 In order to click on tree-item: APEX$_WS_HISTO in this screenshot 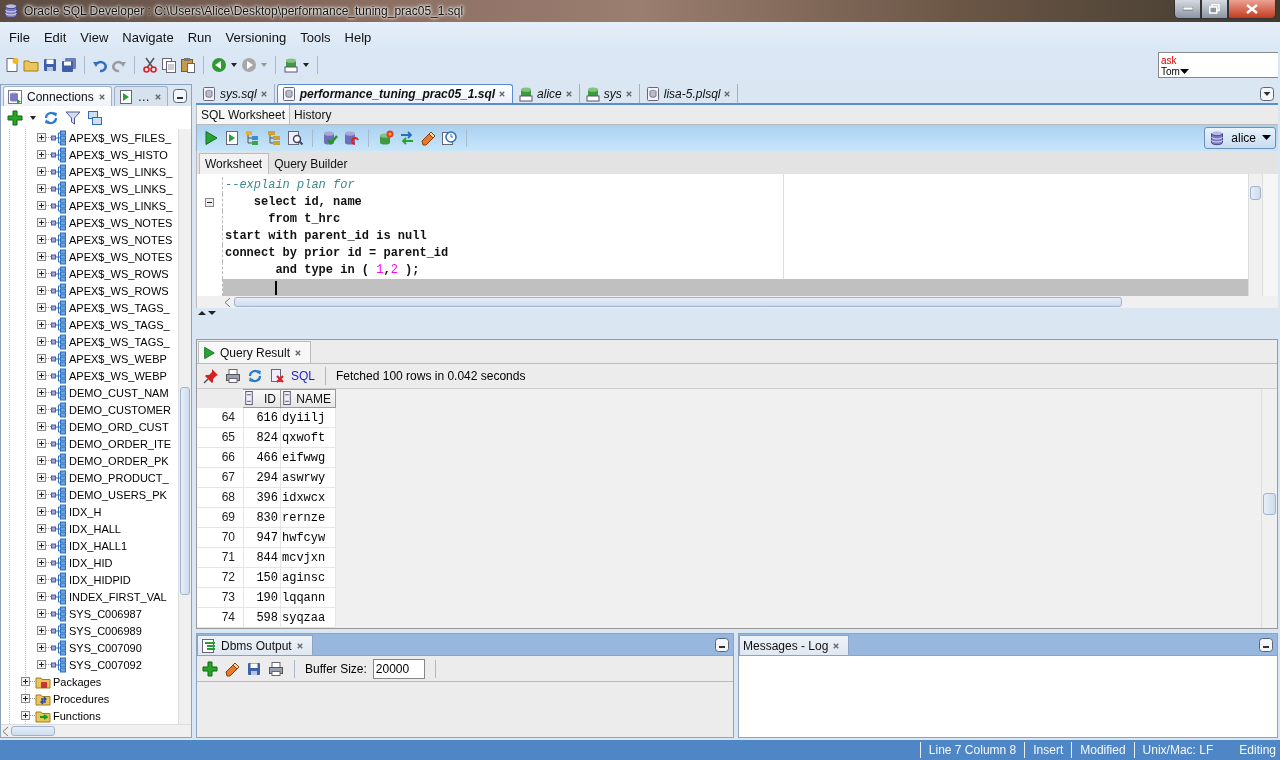, I will do `click(118, 154)`.